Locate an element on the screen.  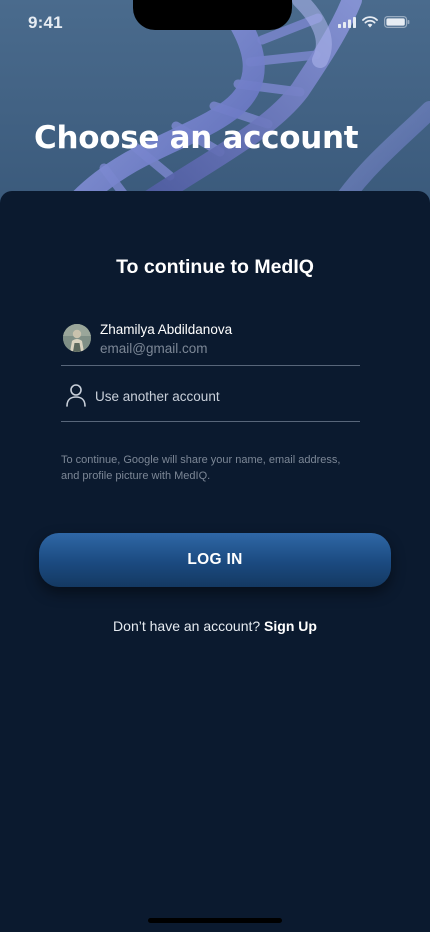
login-button: LOG IN is located at coordinates (215, 560).